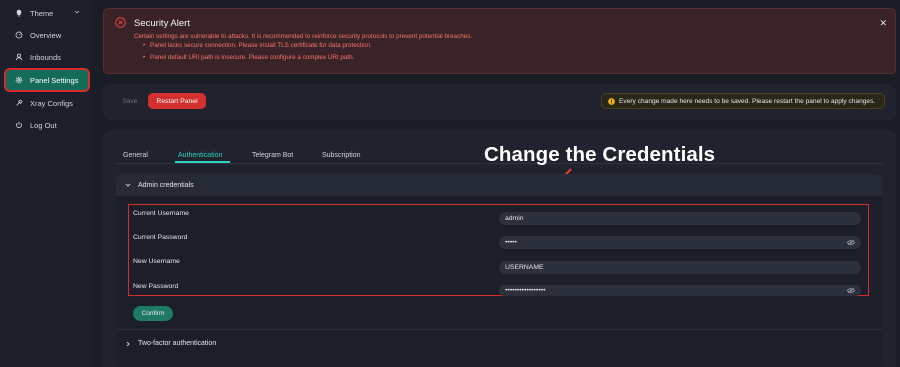  Describe the element at coordinates (177, 343) in the screenshot. I see `section-title: Two-factor authentication` at that location.